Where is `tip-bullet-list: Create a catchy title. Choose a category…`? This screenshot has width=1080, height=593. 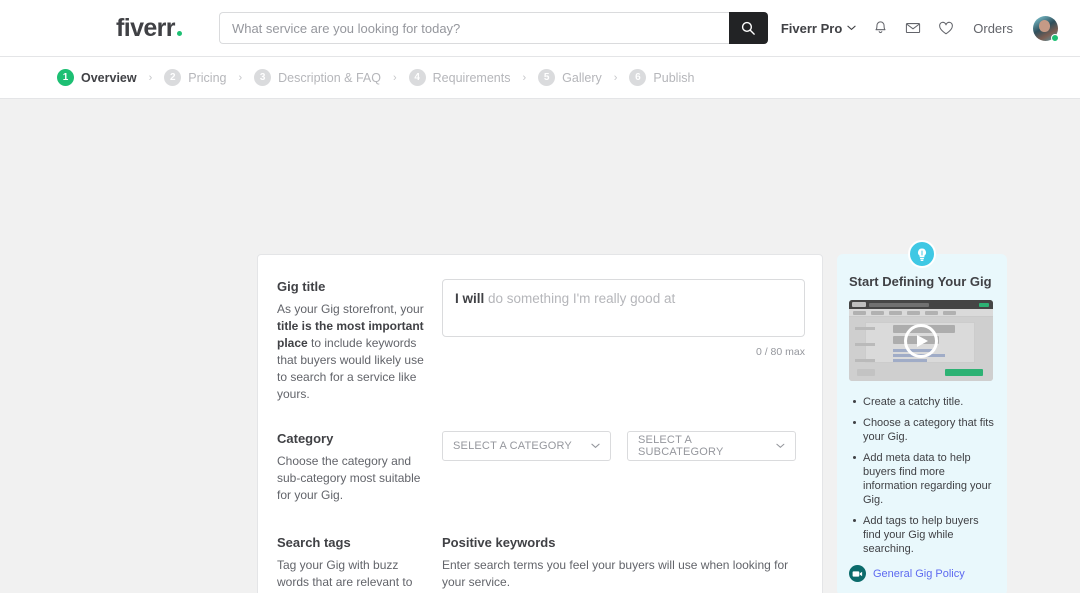
tip-bullet-list: Create a catchy title. Choose a category… is located at coordinates (922, 475).